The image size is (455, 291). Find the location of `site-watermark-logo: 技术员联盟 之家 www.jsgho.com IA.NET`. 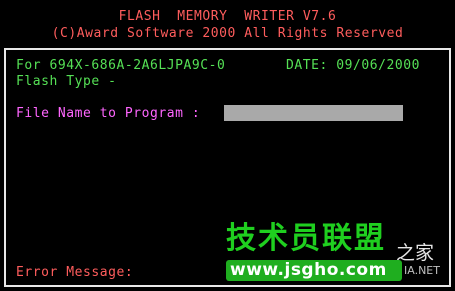

site-watermark-logo: 技术员联盟 之家 www.jsgho.com IA.NET is located at coordinates (339, 254).